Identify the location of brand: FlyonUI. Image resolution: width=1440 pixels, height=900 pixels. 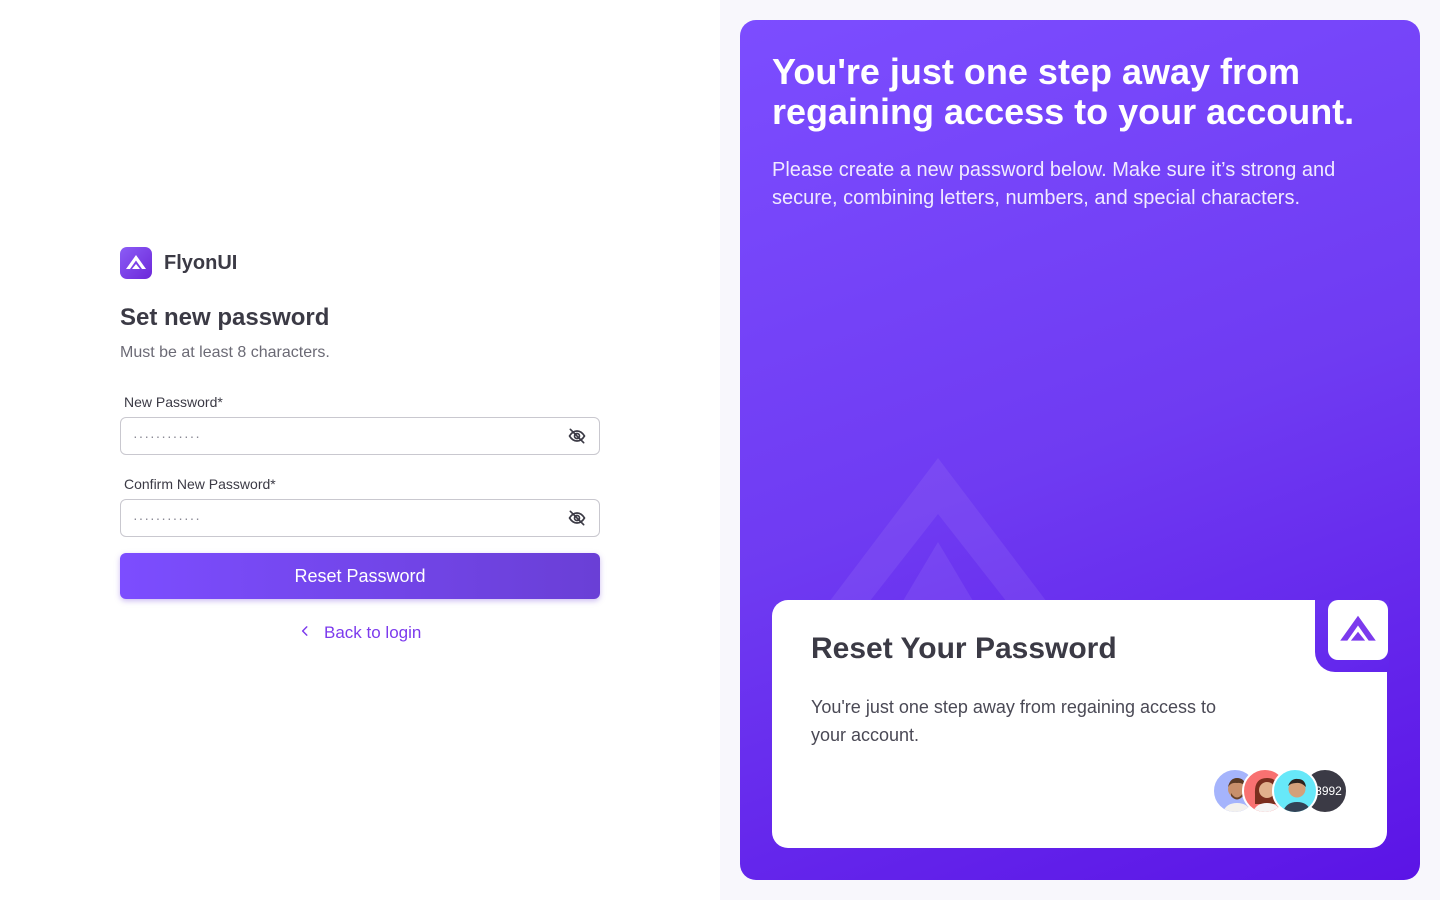
(178, 263).